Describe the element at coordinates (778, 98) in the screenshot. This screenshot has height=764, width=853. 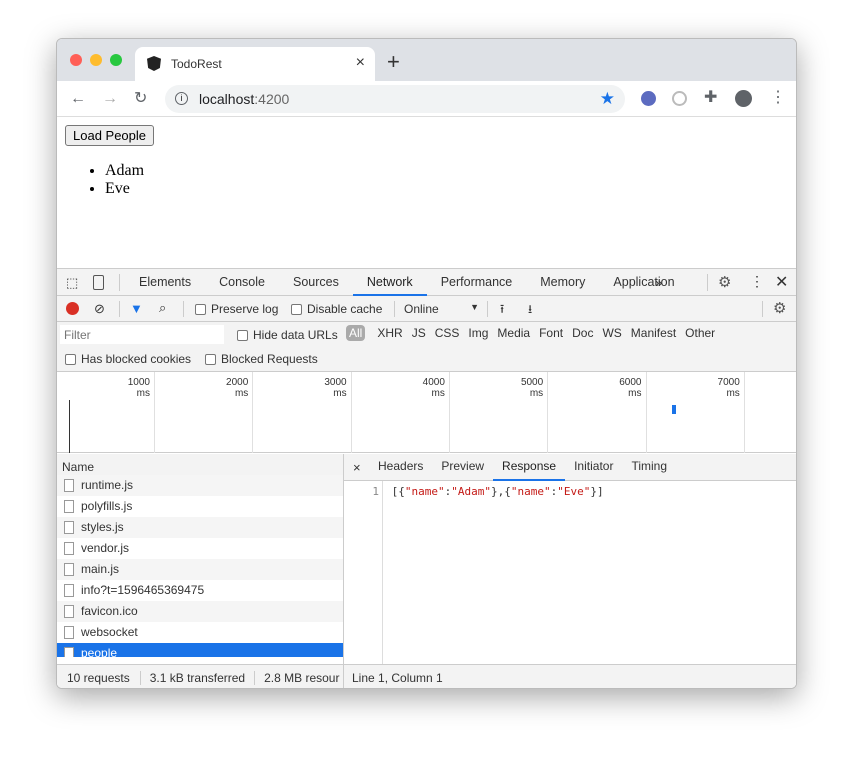
I see `menu-icon: ⋮` at that location.